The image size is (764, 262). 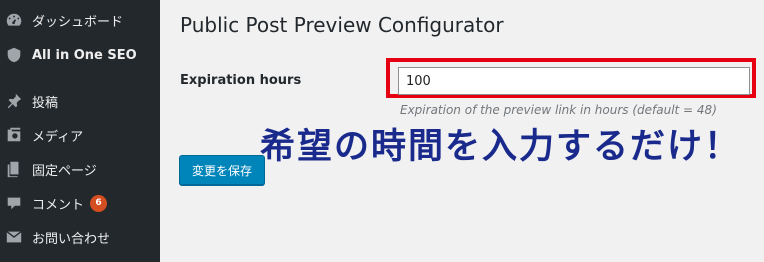 I want to click on dashboard-icon, so click(x=14, y=20).